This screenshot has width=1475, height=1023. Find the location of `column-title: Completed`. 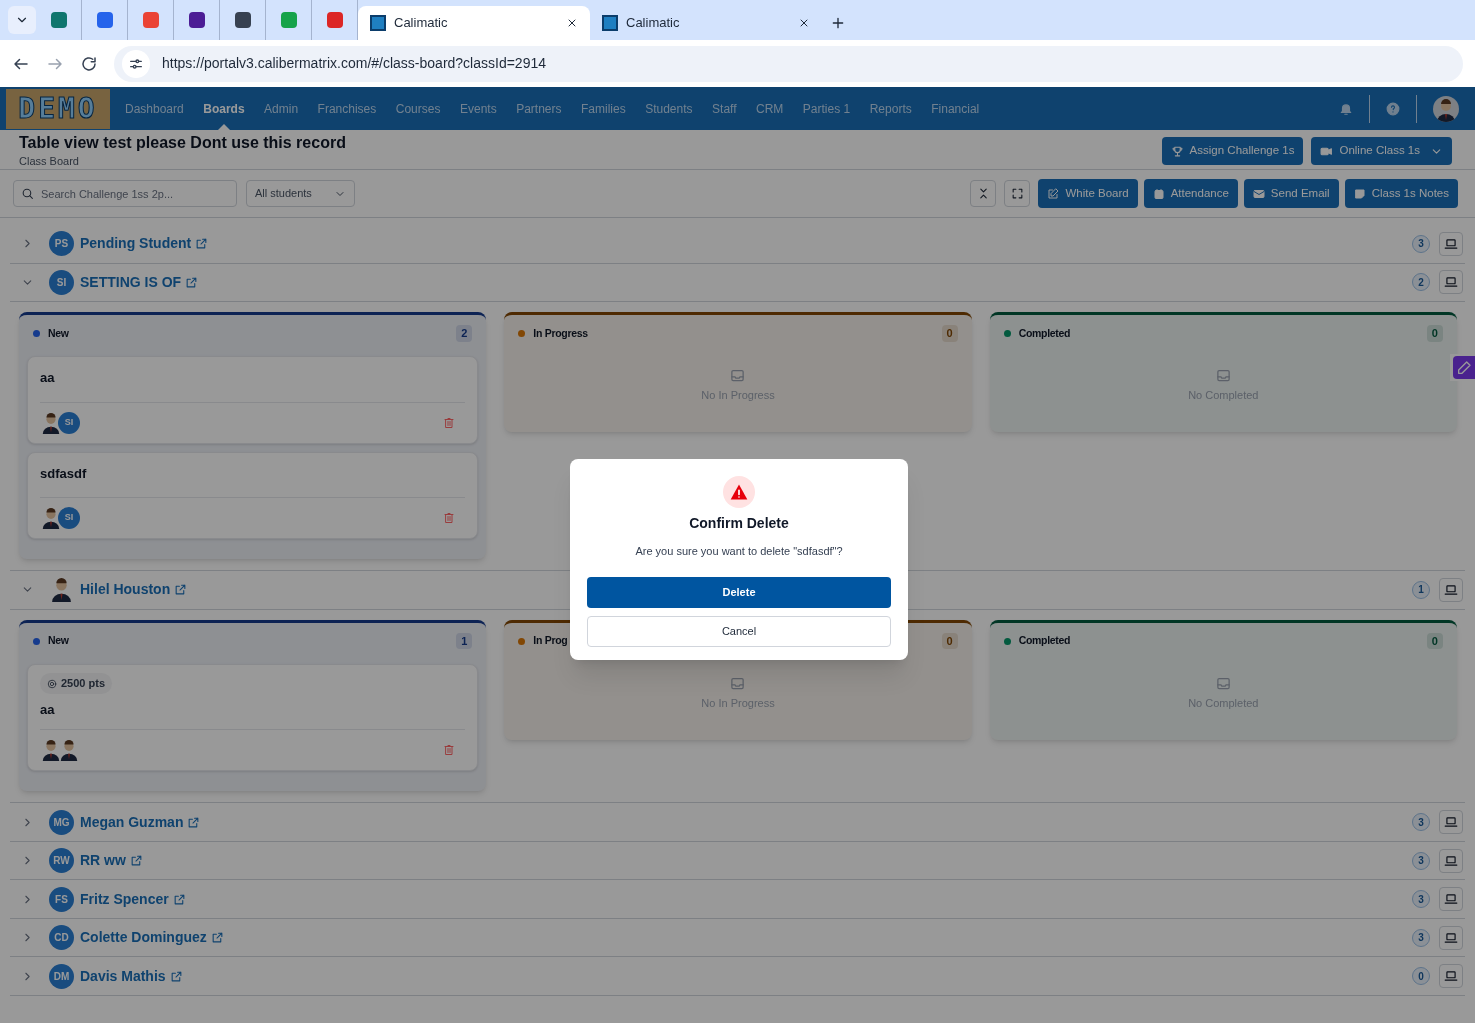

column-title: Completed is located at coordinates (1045, 641).